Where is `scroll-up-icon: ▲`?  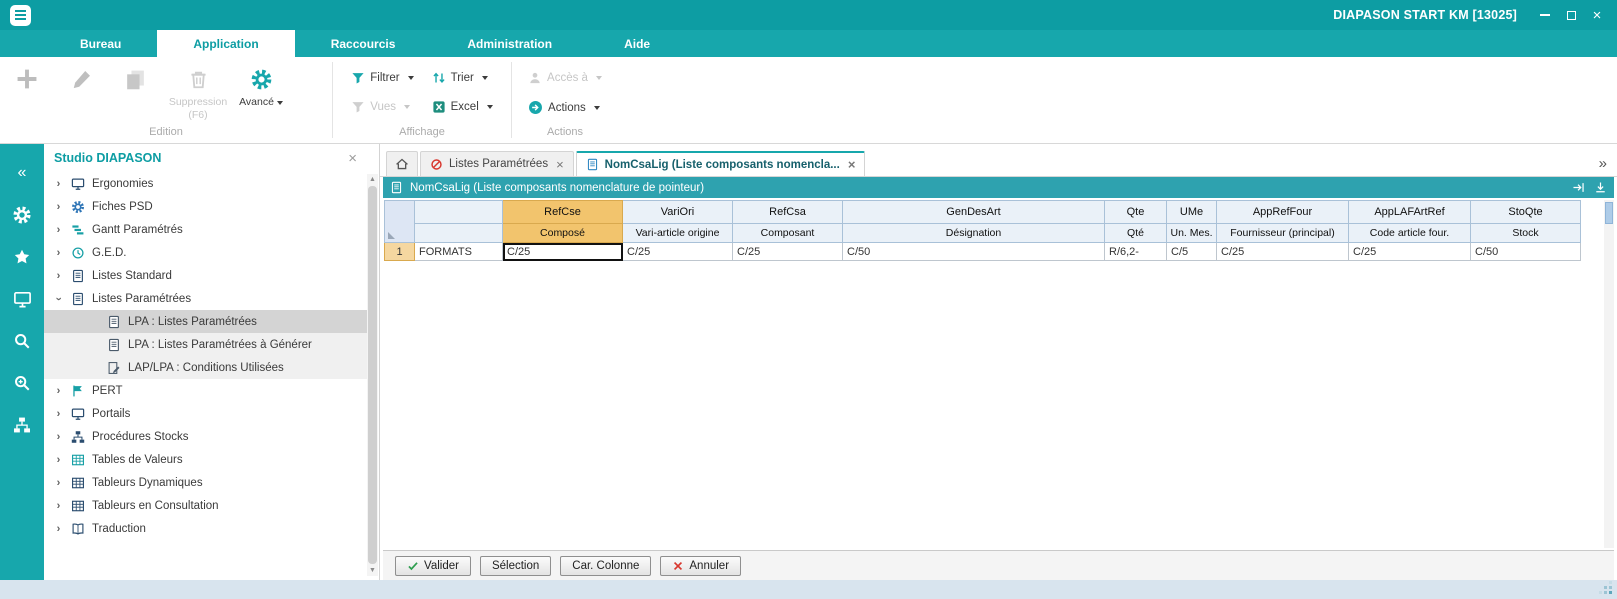
scroll-up-icon: ▲ is located at coordinates (372, 179).